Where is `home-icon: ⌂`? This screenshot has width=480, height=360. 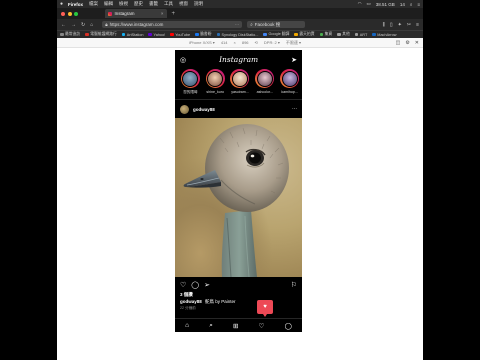 home-icon: ⌂ is located at coordinates (187, 325).